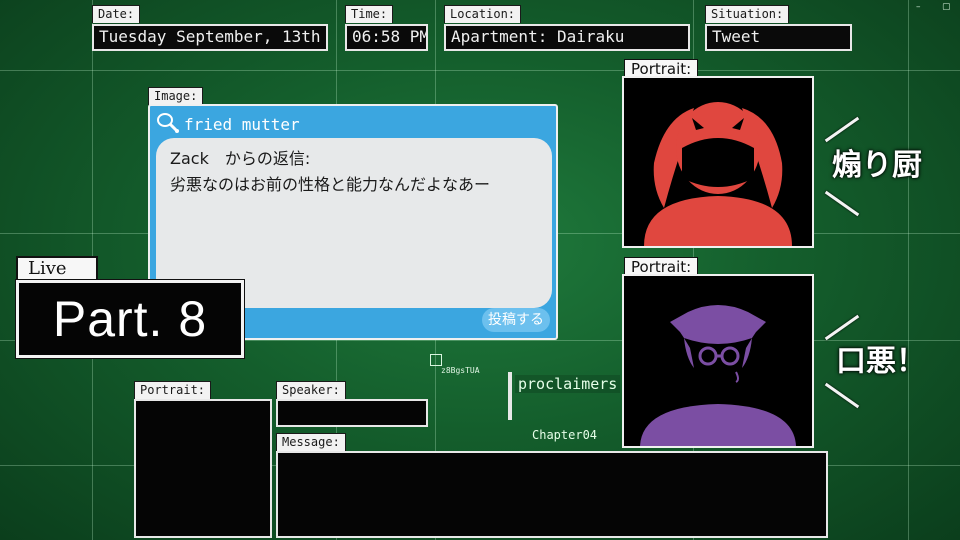 The height and width of the screenshot is (540, 960). I want to click on portrait-bottom, so click(718, 361).